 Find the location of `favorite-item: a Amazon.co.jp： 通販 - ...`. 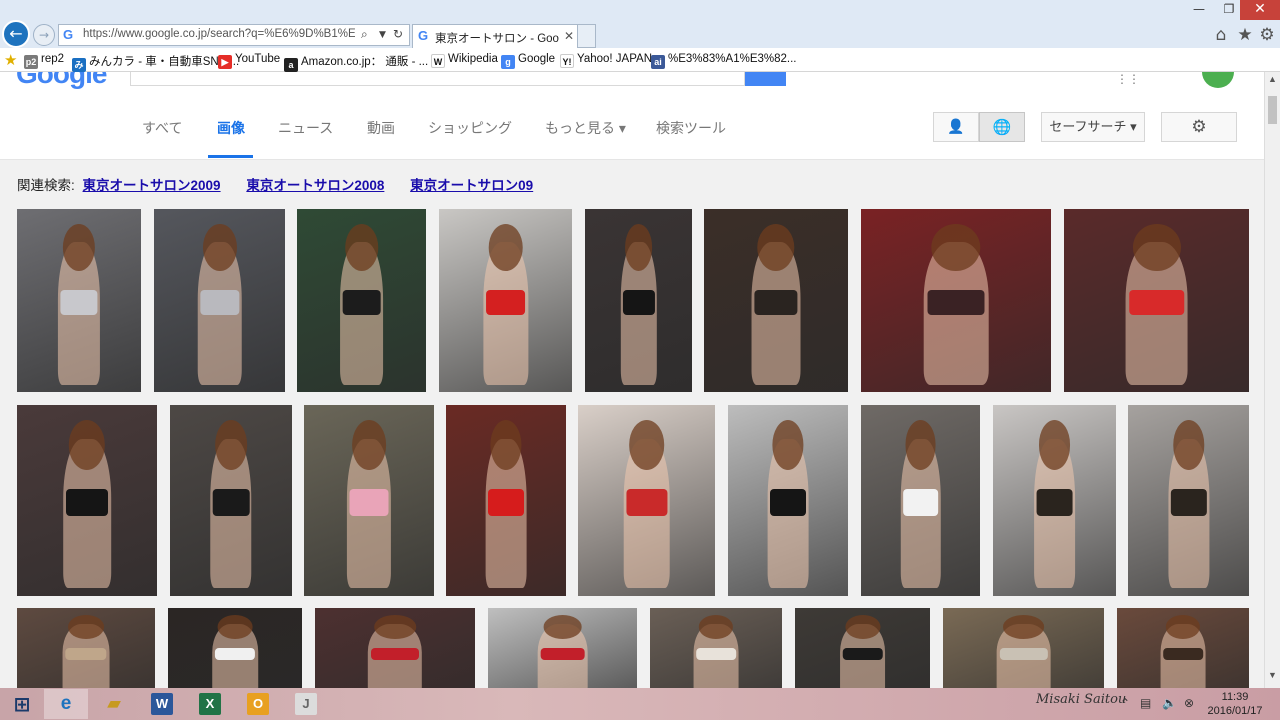

favorite-item: a Amazon.co.jp： 通販 - ... is located at coordinates (356, 62).